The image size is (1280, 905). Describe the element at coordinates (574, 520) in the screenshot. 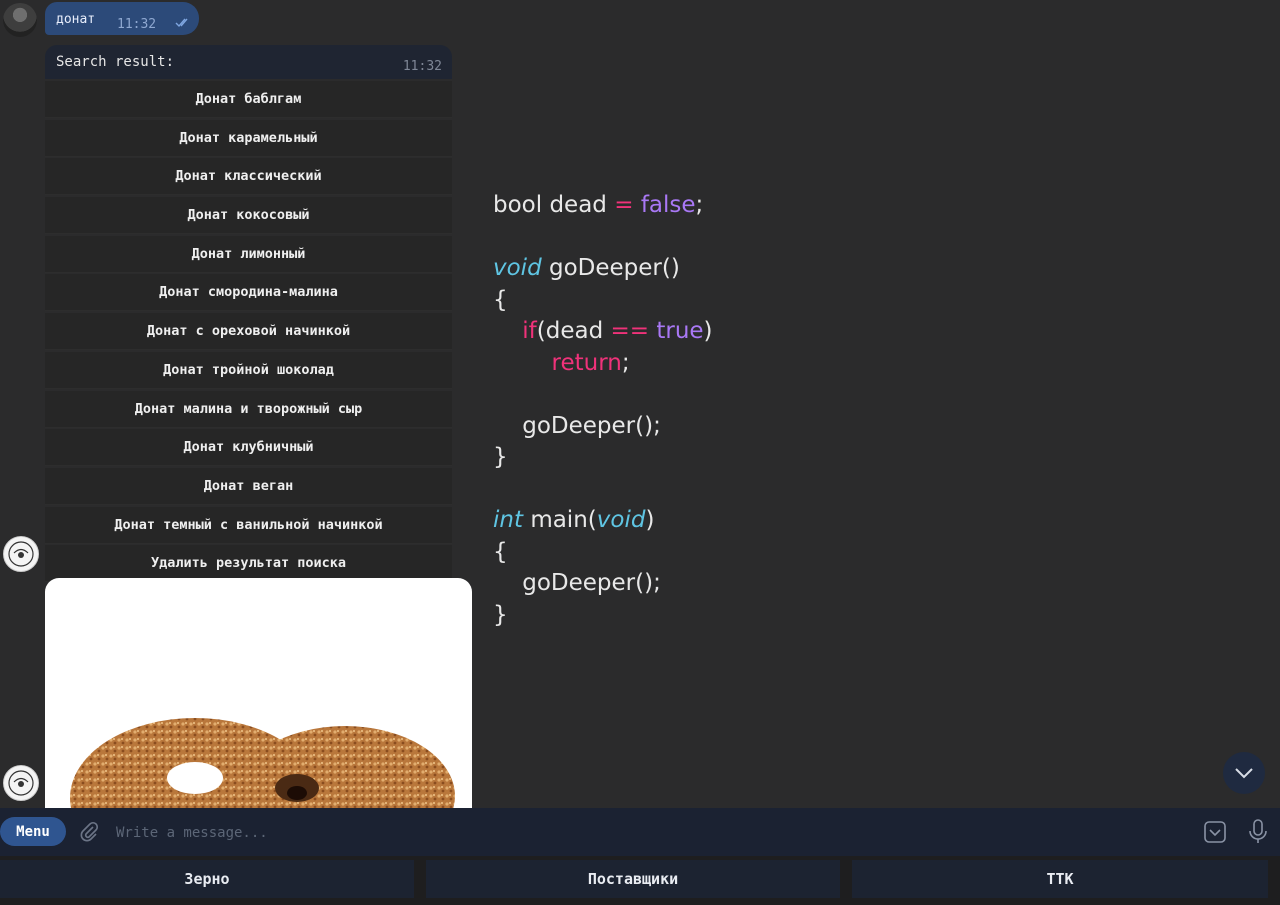

I see `code-line: int main(void)` at that location.